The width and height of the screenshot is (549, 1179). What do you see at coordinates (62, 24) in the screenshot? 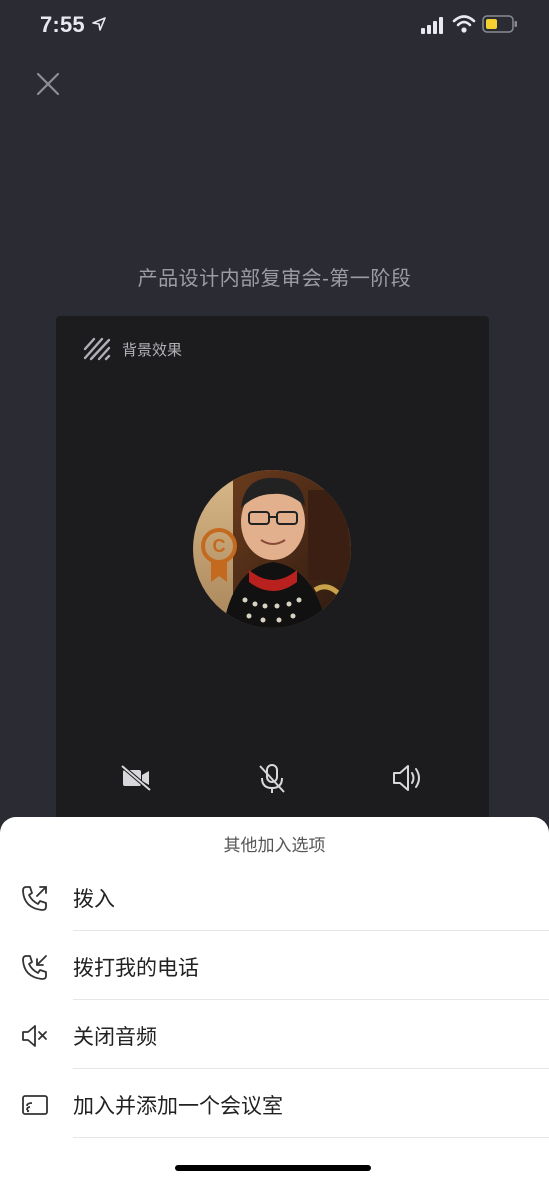
I see `status-time: 7:55` at bounding box center [62, 24].